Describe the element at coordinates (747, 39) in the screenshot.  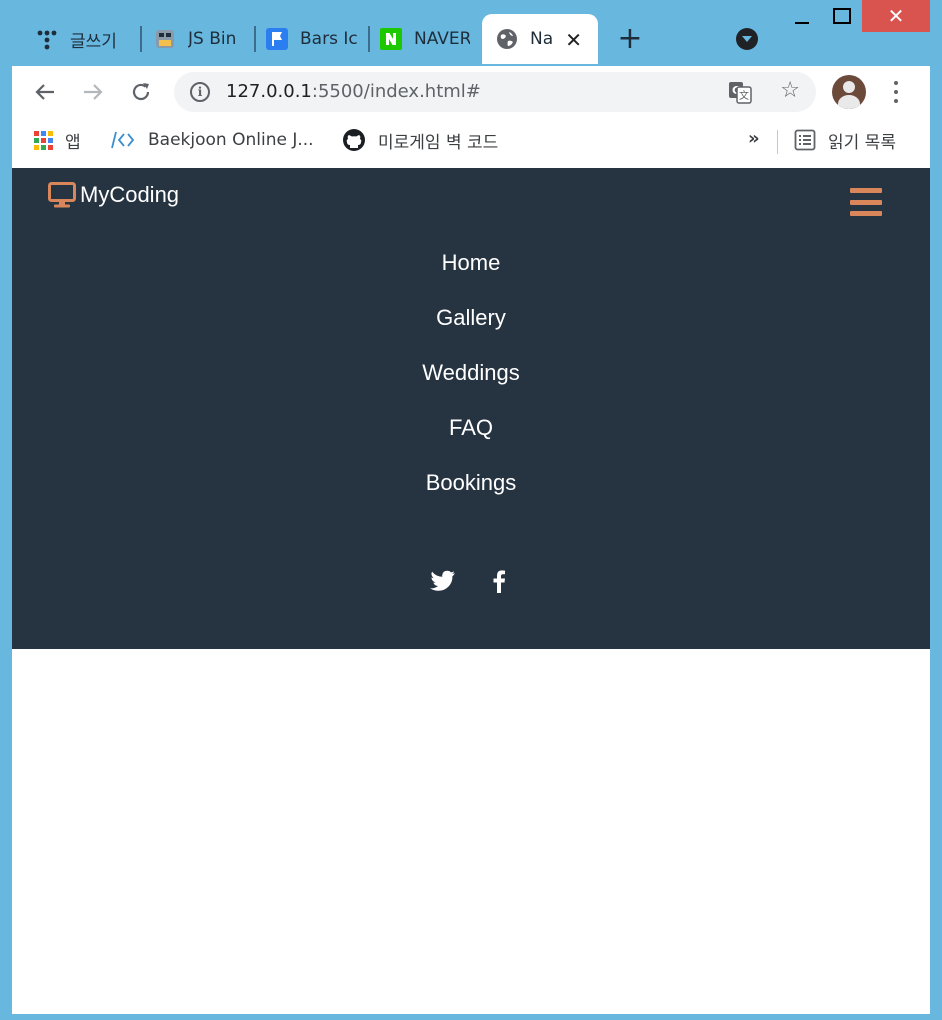
I see `tab-search-icon` at that location.